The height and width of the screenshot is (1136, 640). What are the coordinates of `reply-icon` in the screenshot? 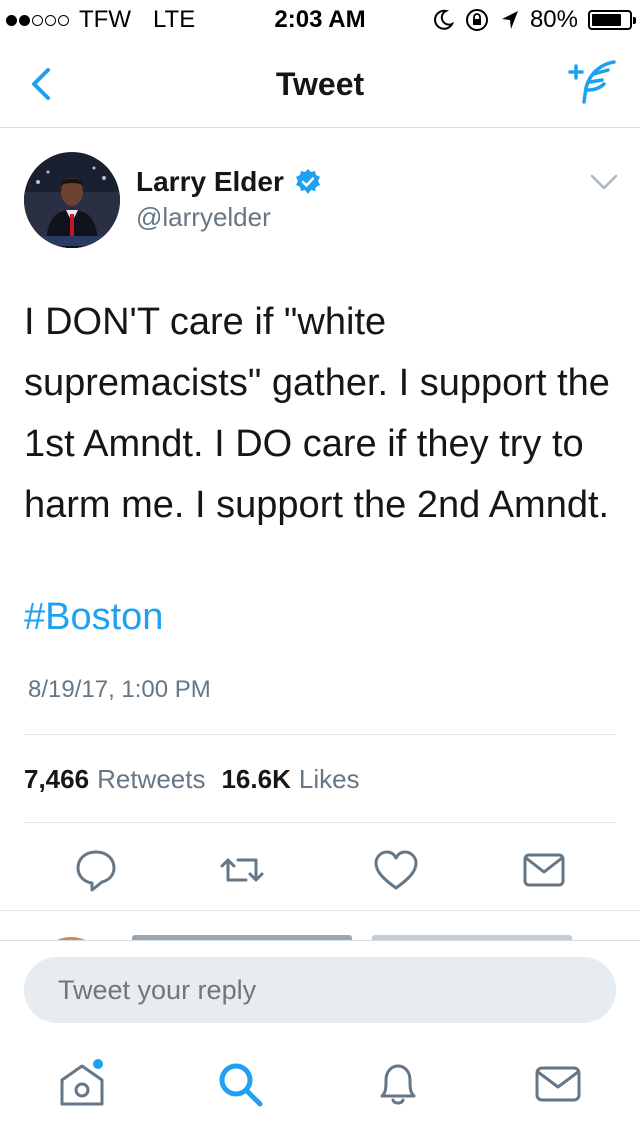 It's located at (96, 870).